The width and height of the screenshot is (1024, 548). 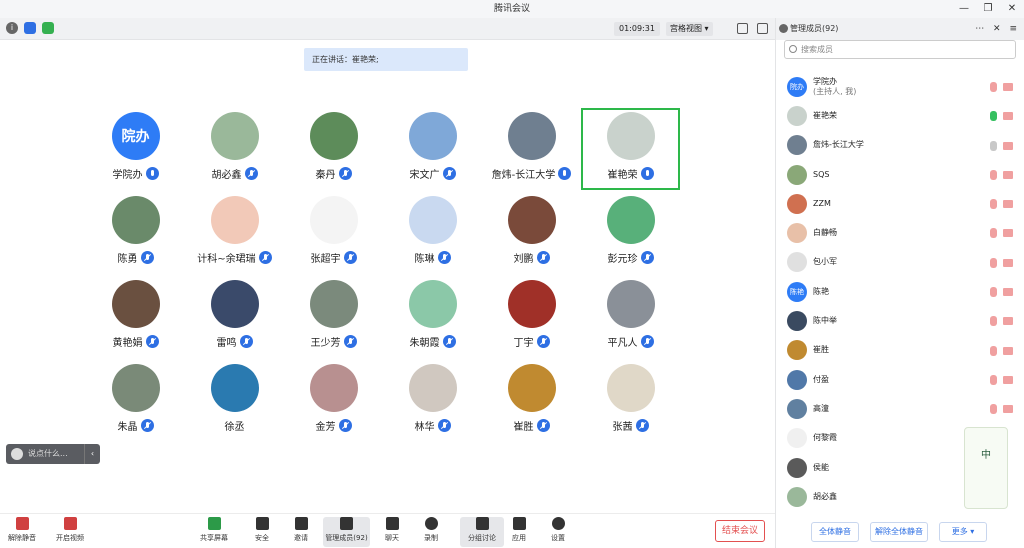 I want to click on participant-tile: 雷鸣, so click(x=234, y=318).